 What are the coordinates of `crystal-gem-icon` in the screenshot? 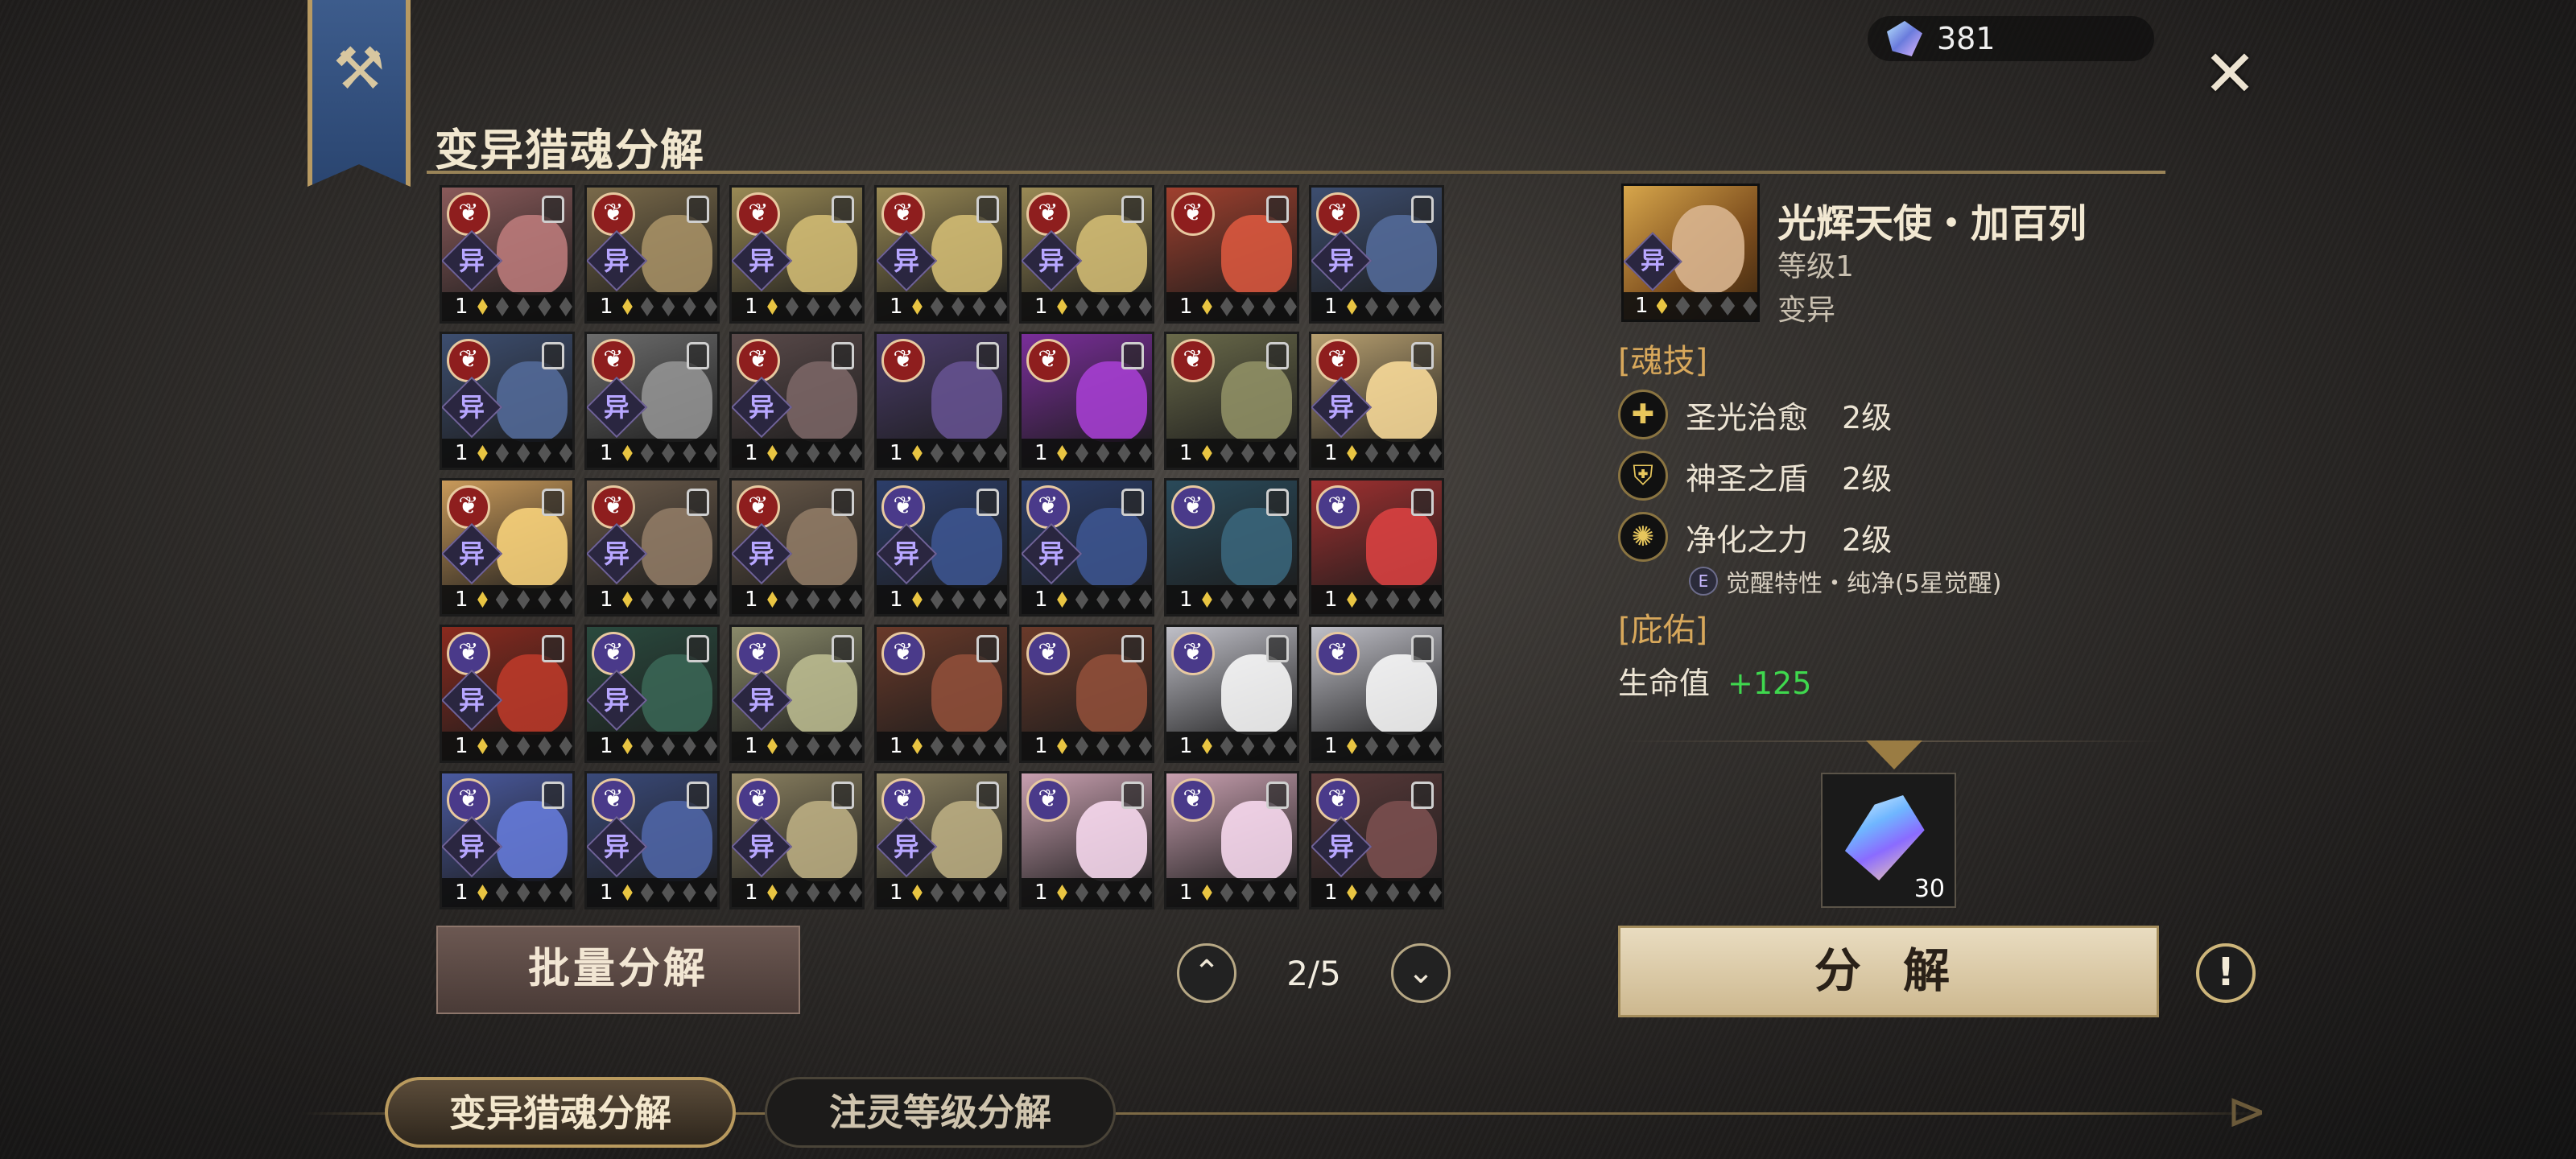 It's located at (1904, 38).